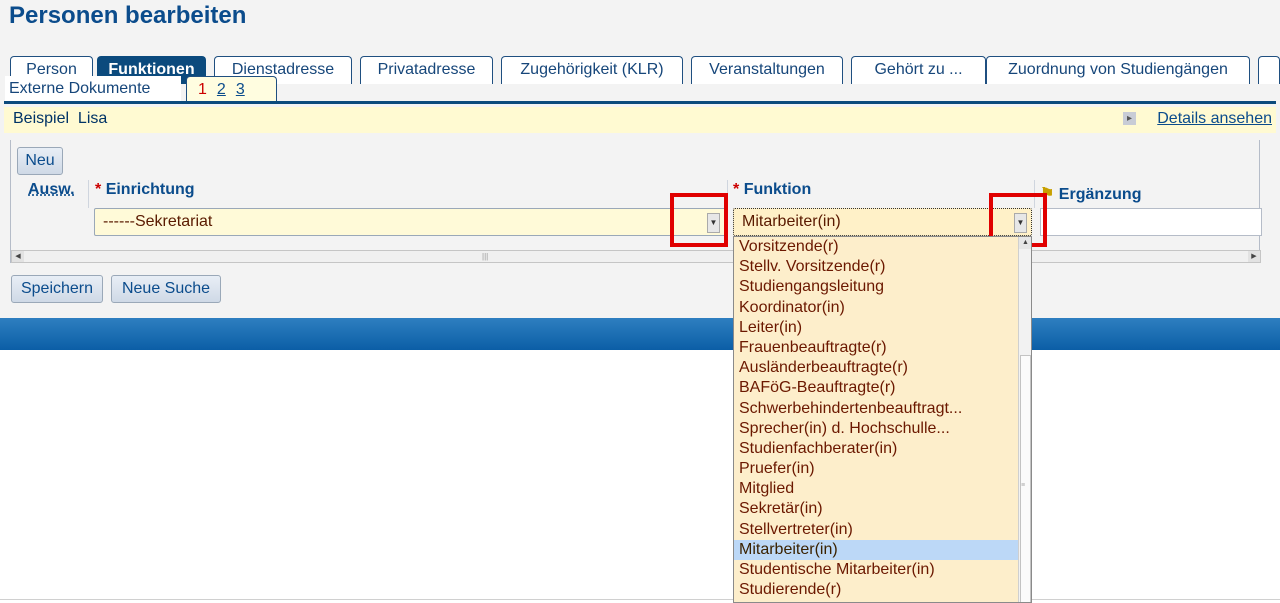  Describe the element at coordinates (767, 70) in the screenshot. I see `tab-veranstaltungen: Veranstaltungen` at that location.